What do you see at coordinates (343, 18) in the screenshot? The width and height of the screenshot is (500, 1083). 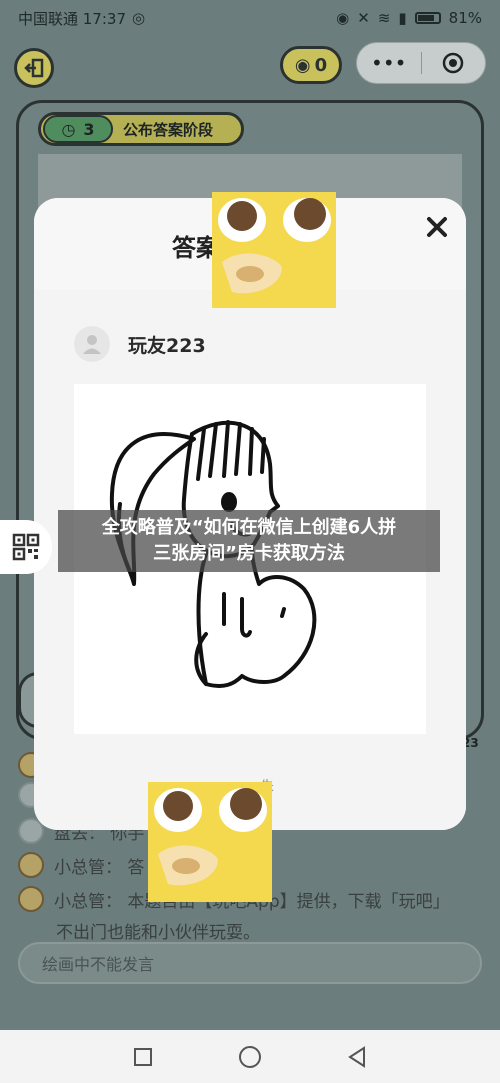 I see `eye-icon: ◉` at bounding box center [343, 18].